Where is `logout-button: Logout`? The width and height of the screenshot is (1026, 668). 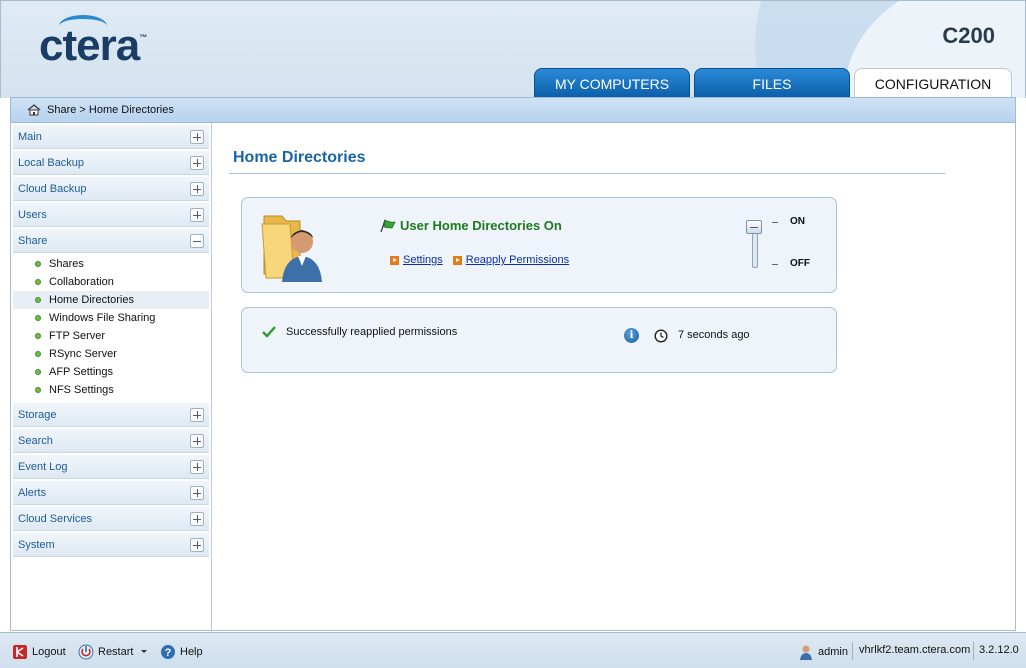
logout-button: Logout is located at coordinates (39, 652).